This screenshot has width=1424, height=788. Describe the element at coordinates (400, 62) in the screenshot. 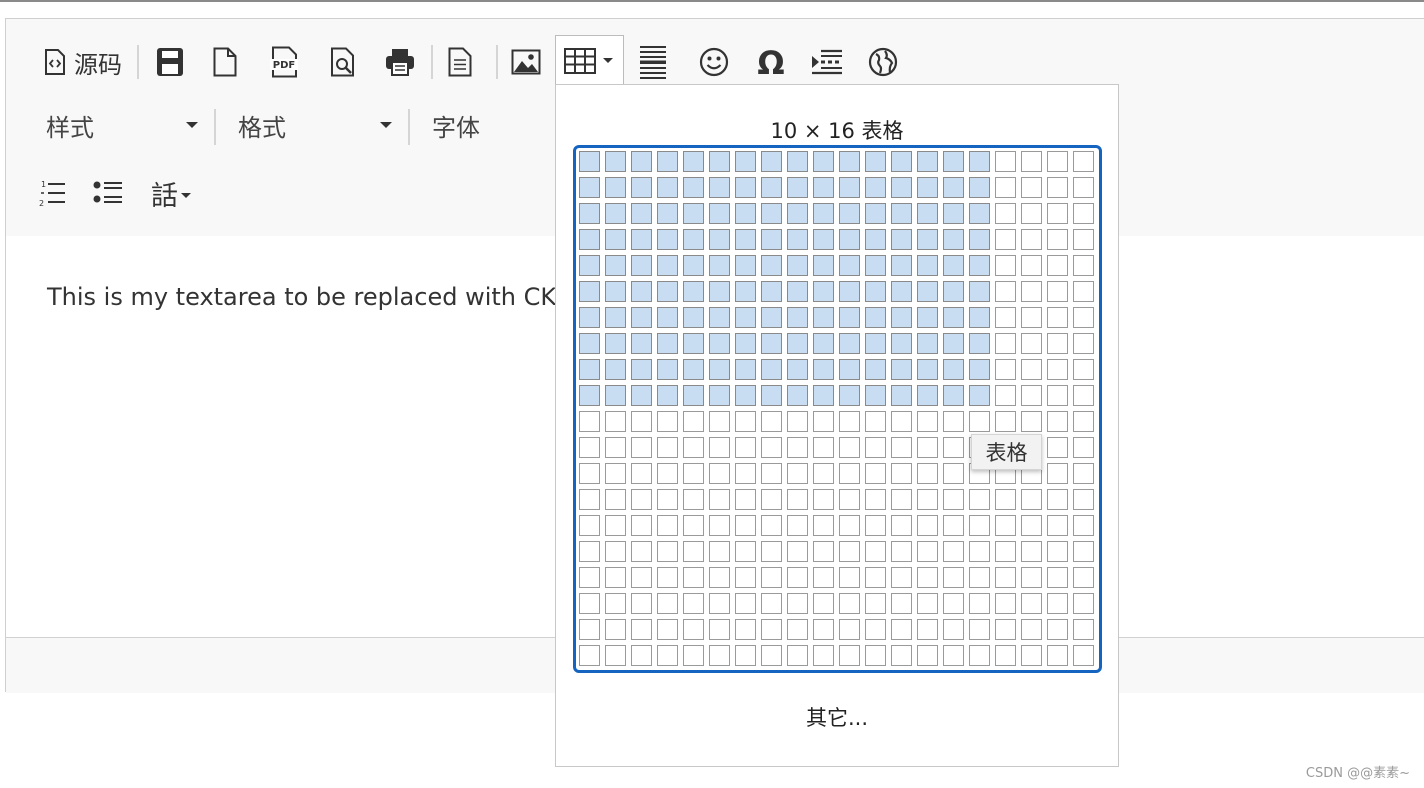

I see `print-button` at that location.